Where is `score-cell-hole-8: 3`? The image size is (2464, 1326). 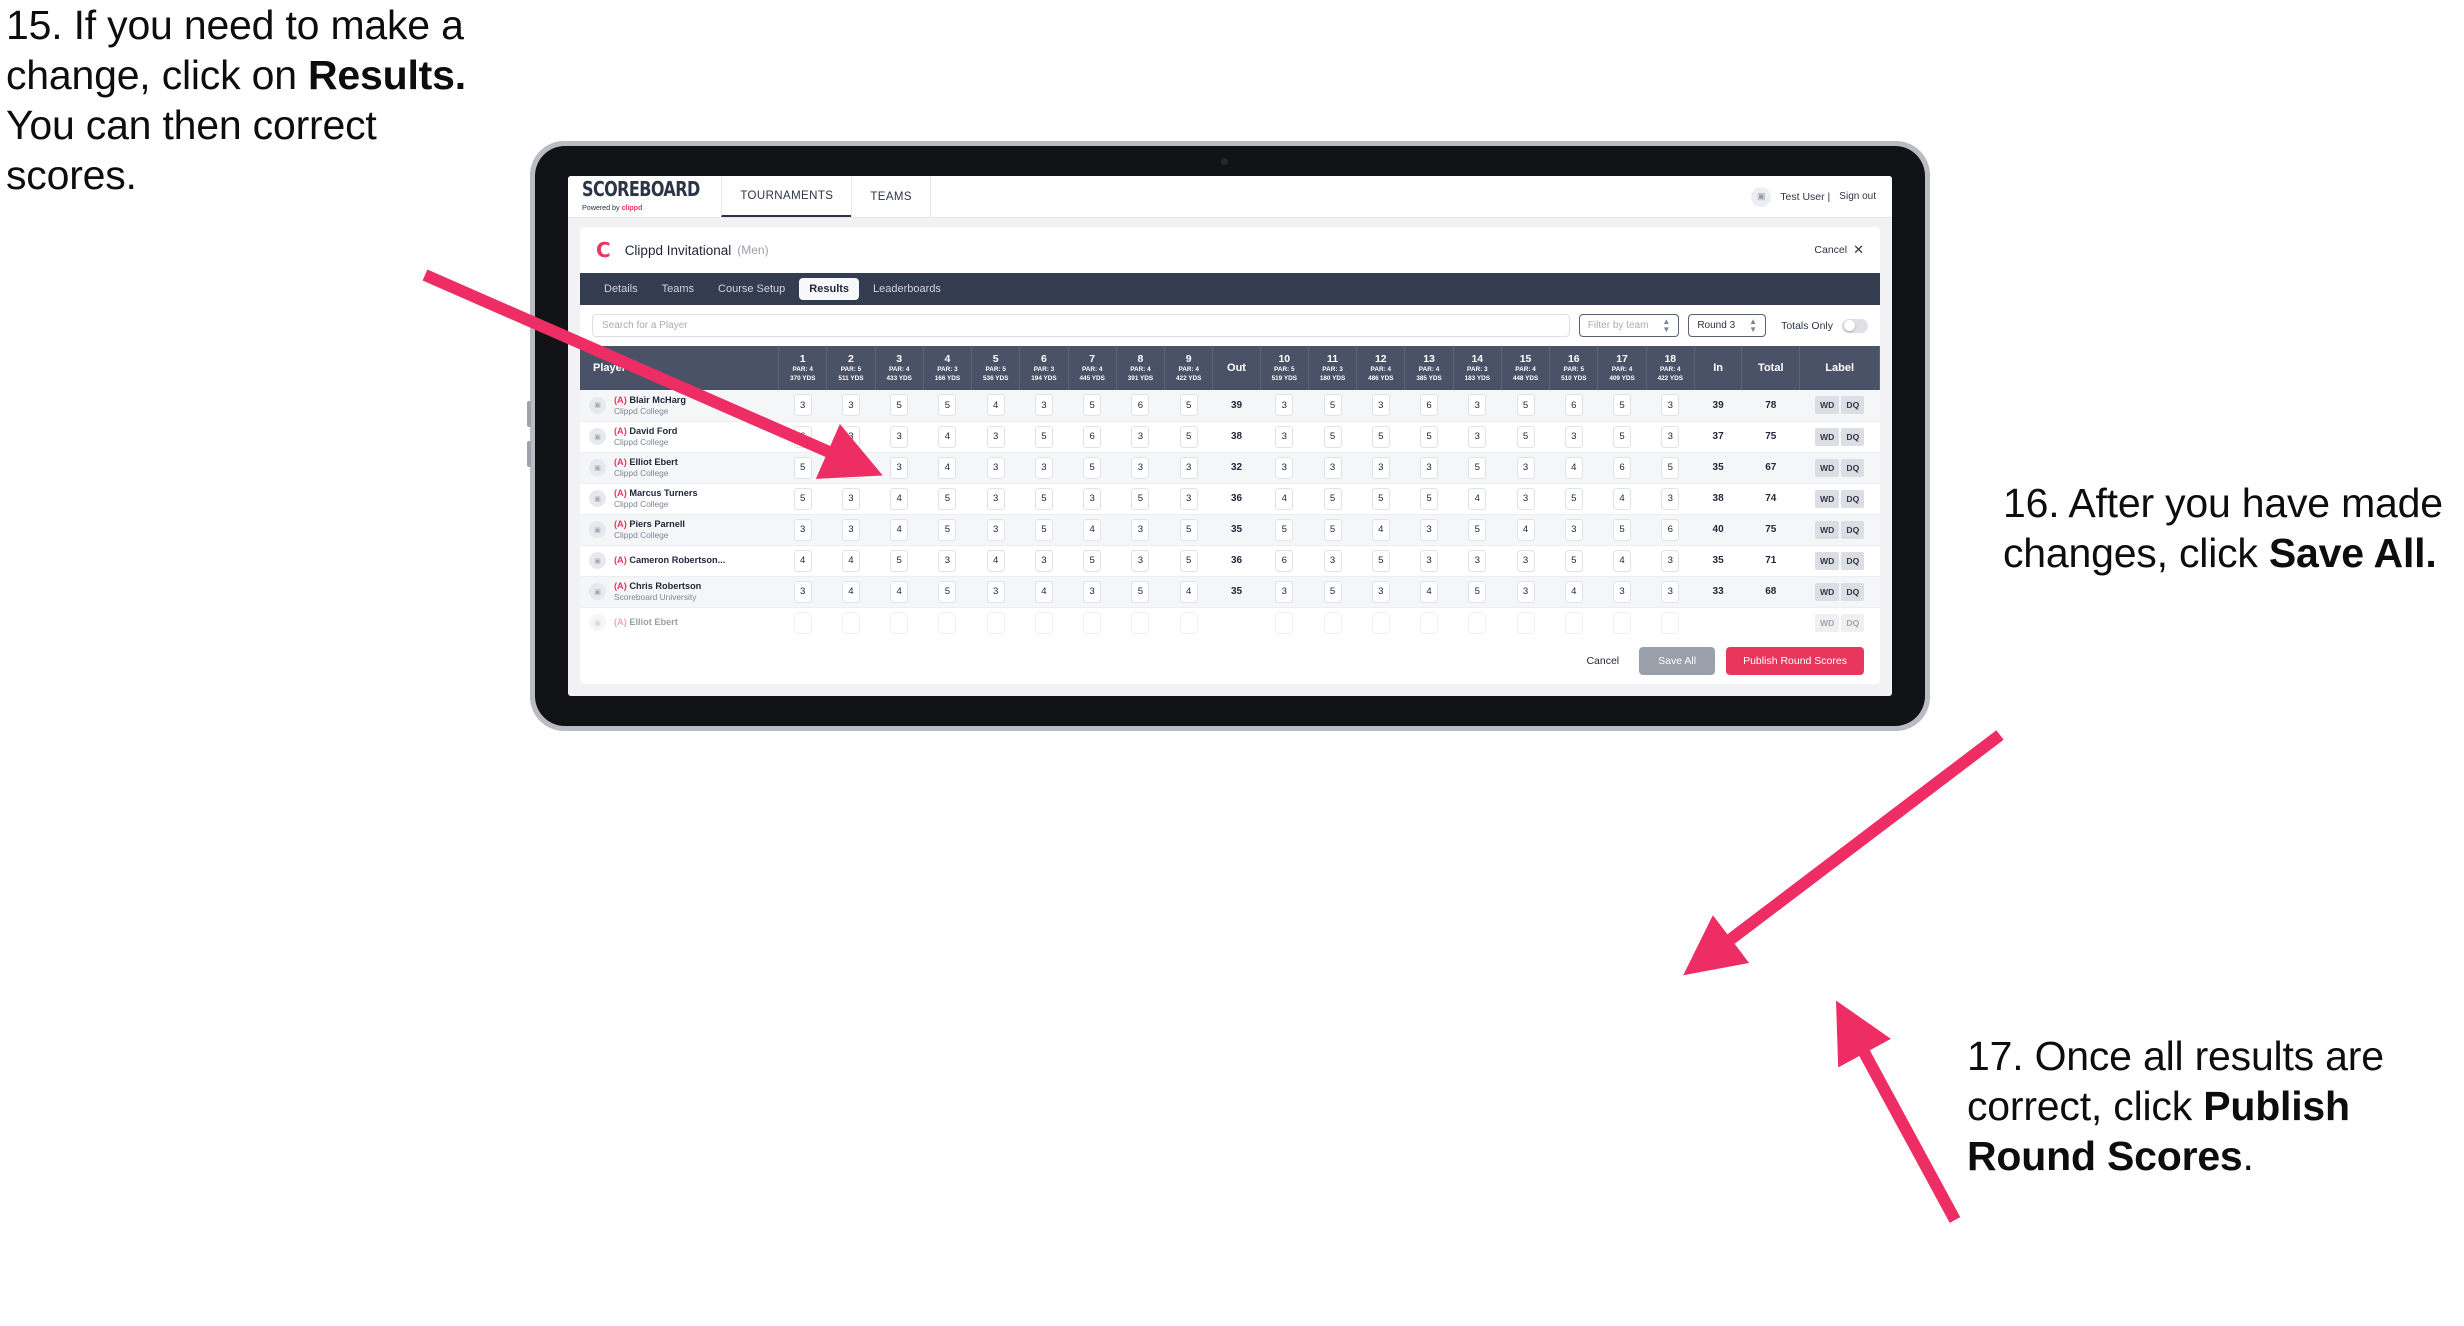 score-cell-hole-8: 3 is located at coordinates (1140, 561).